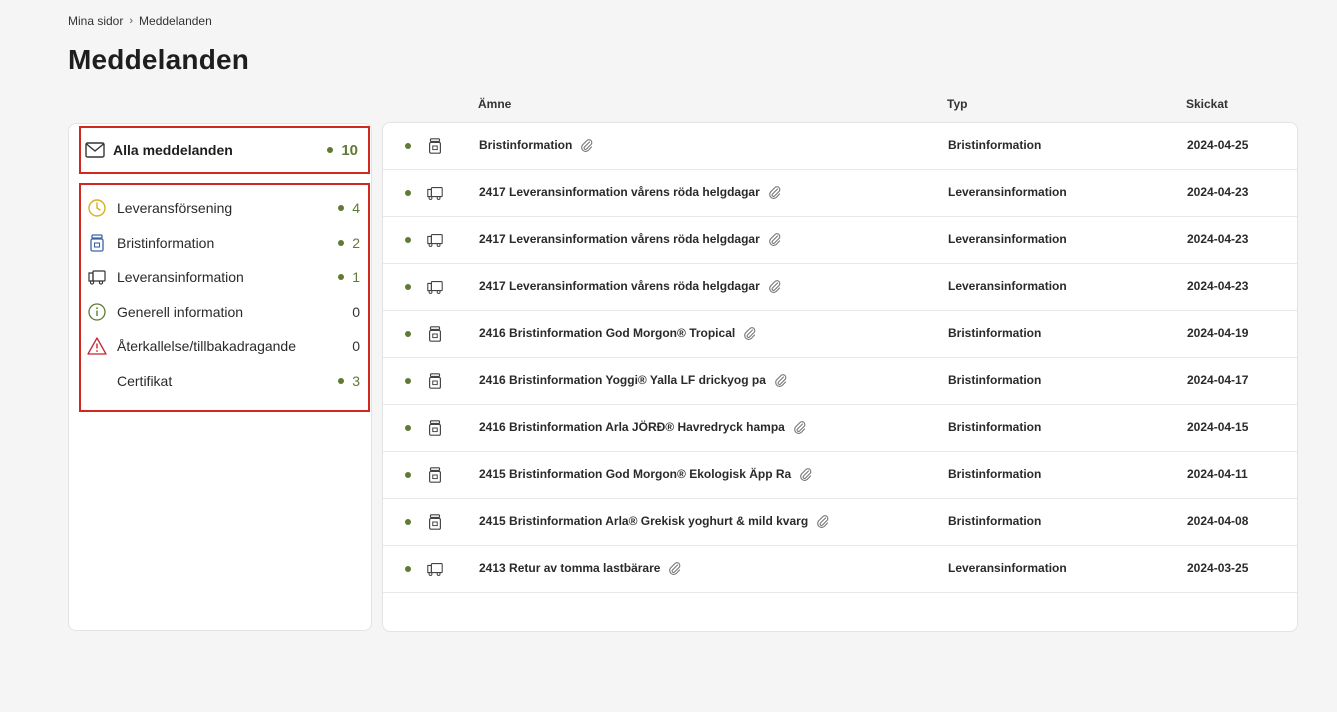 The image size is (1337, 712). I want to click on message-date: 2024-04-19, so click(1218, 333).